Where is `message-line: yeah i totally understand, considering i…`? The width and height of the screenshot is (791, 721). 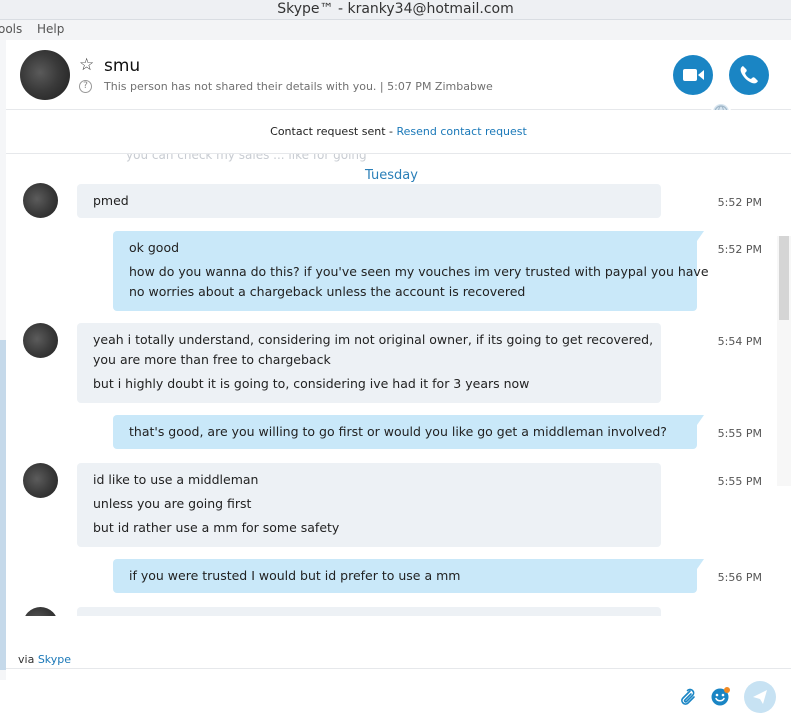 message-line: yeah i totally understand, considering i… is located at coordinates (373, 339).